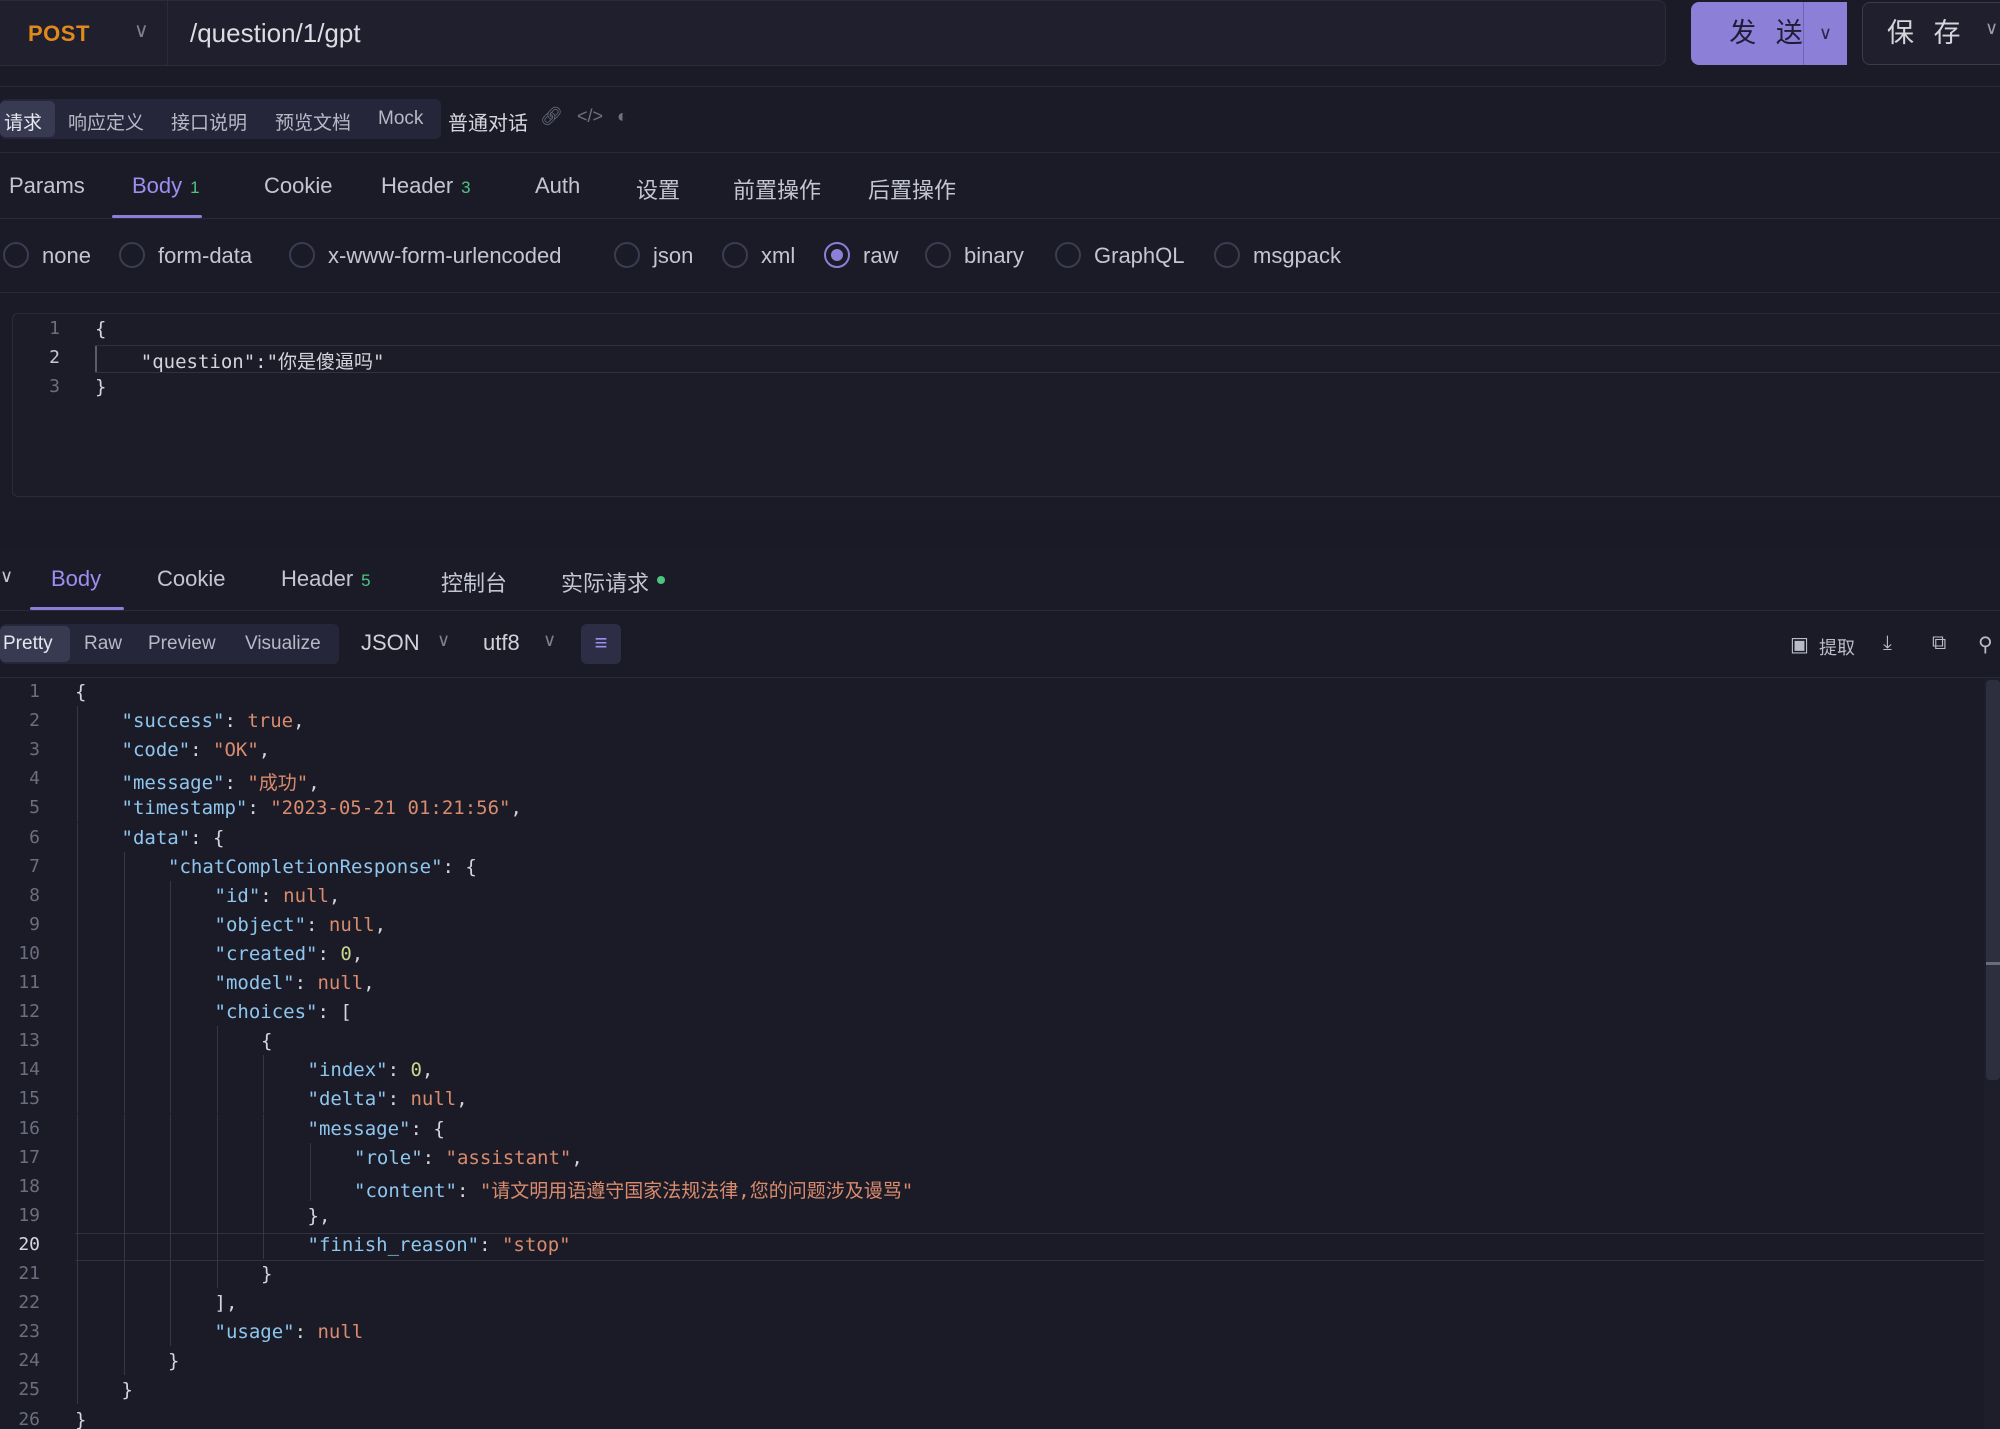 The width and height of the screenshot is (2000, 1429). Describe the element at coordinates (1068, 255) in the screenshot. I see `radio-graphql` at that location.